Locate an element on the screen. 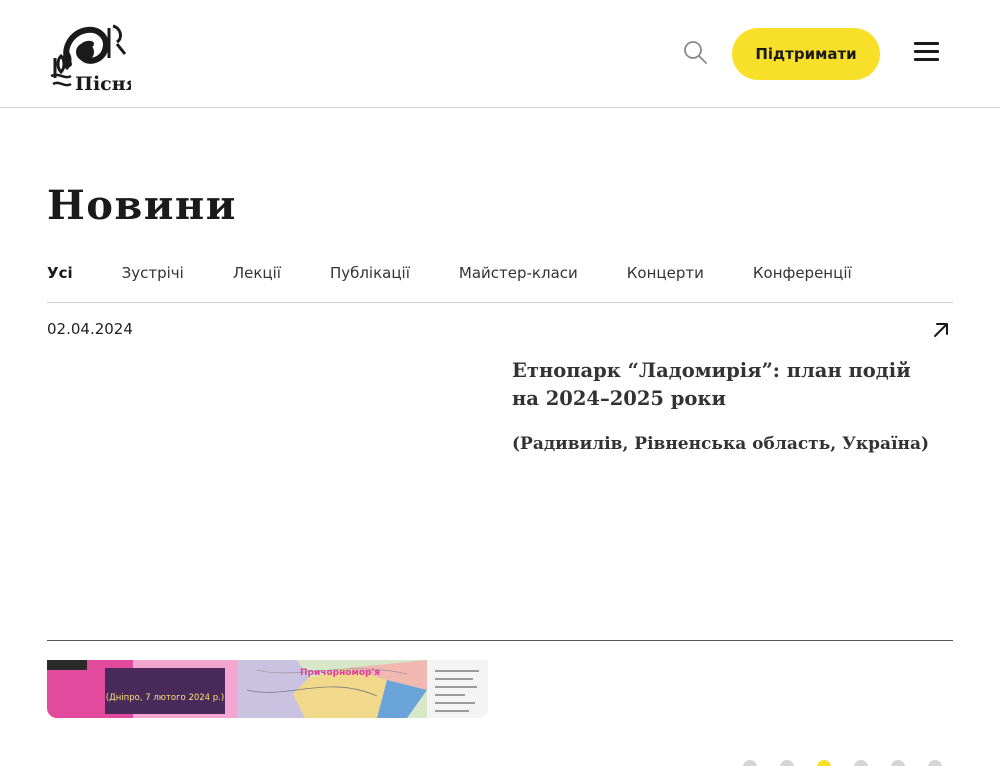  support-button: Підтримати is located at coordinates (806, 54).